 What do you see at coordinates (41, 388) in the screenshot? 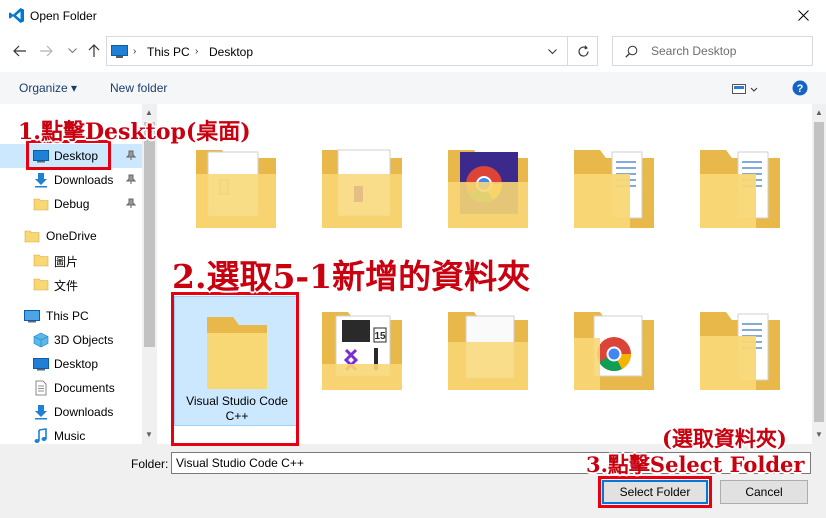
I see `documents-icon` at bounding box center [41, 388].